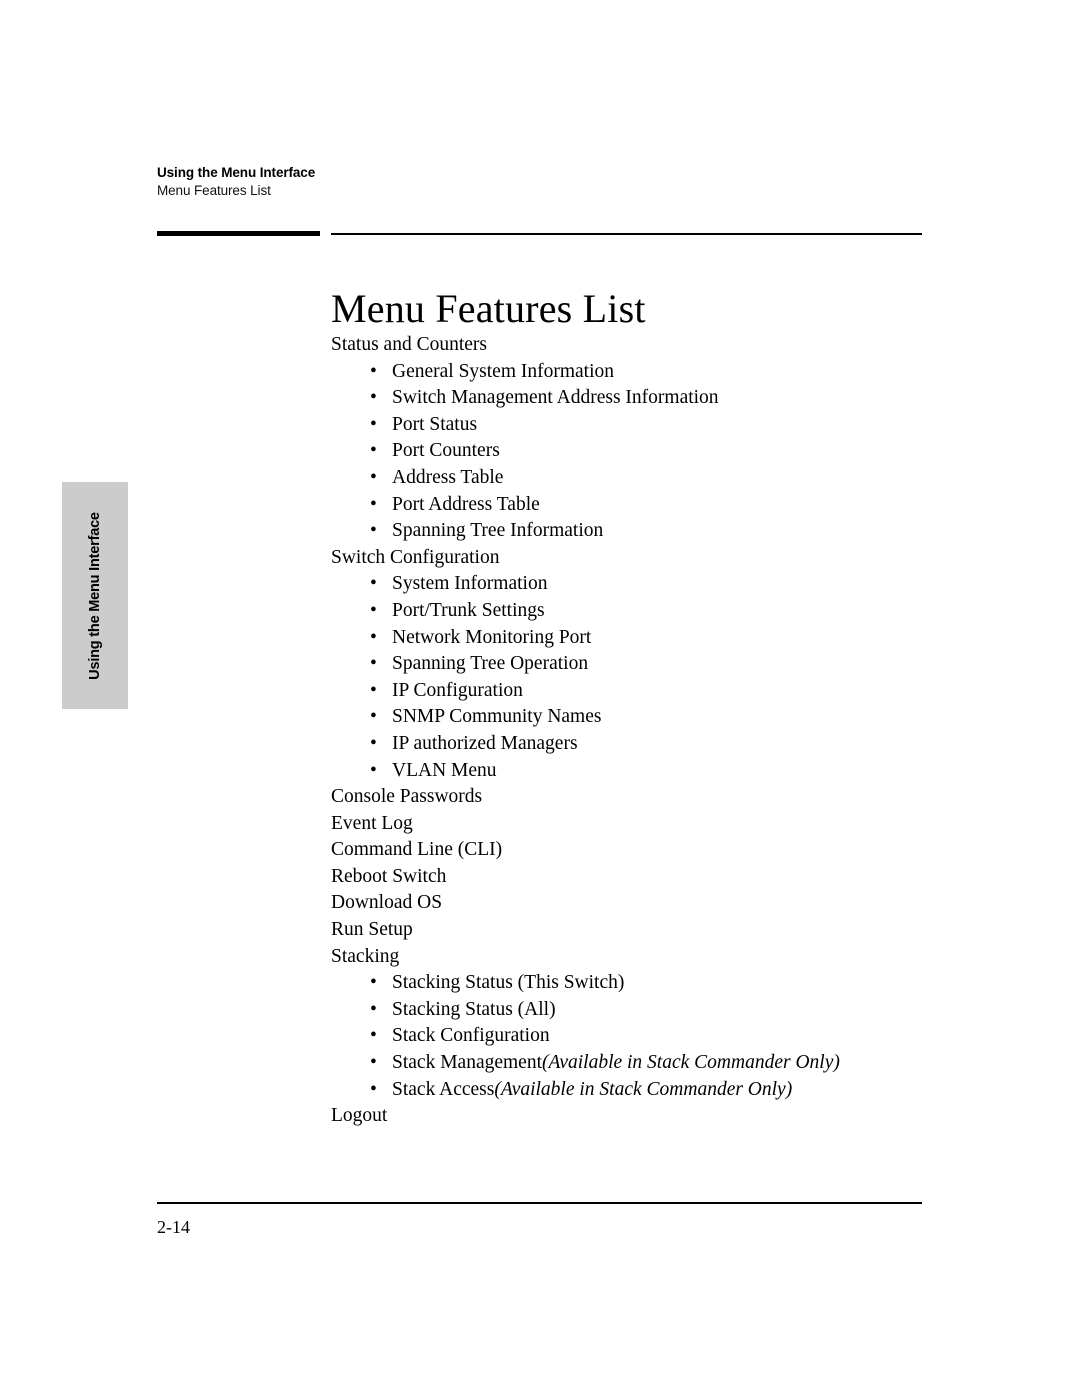 This screenshot has height=1397, width=1080. I want to click on feature-item-label: Stacking Status (All), so click(474, 1009).